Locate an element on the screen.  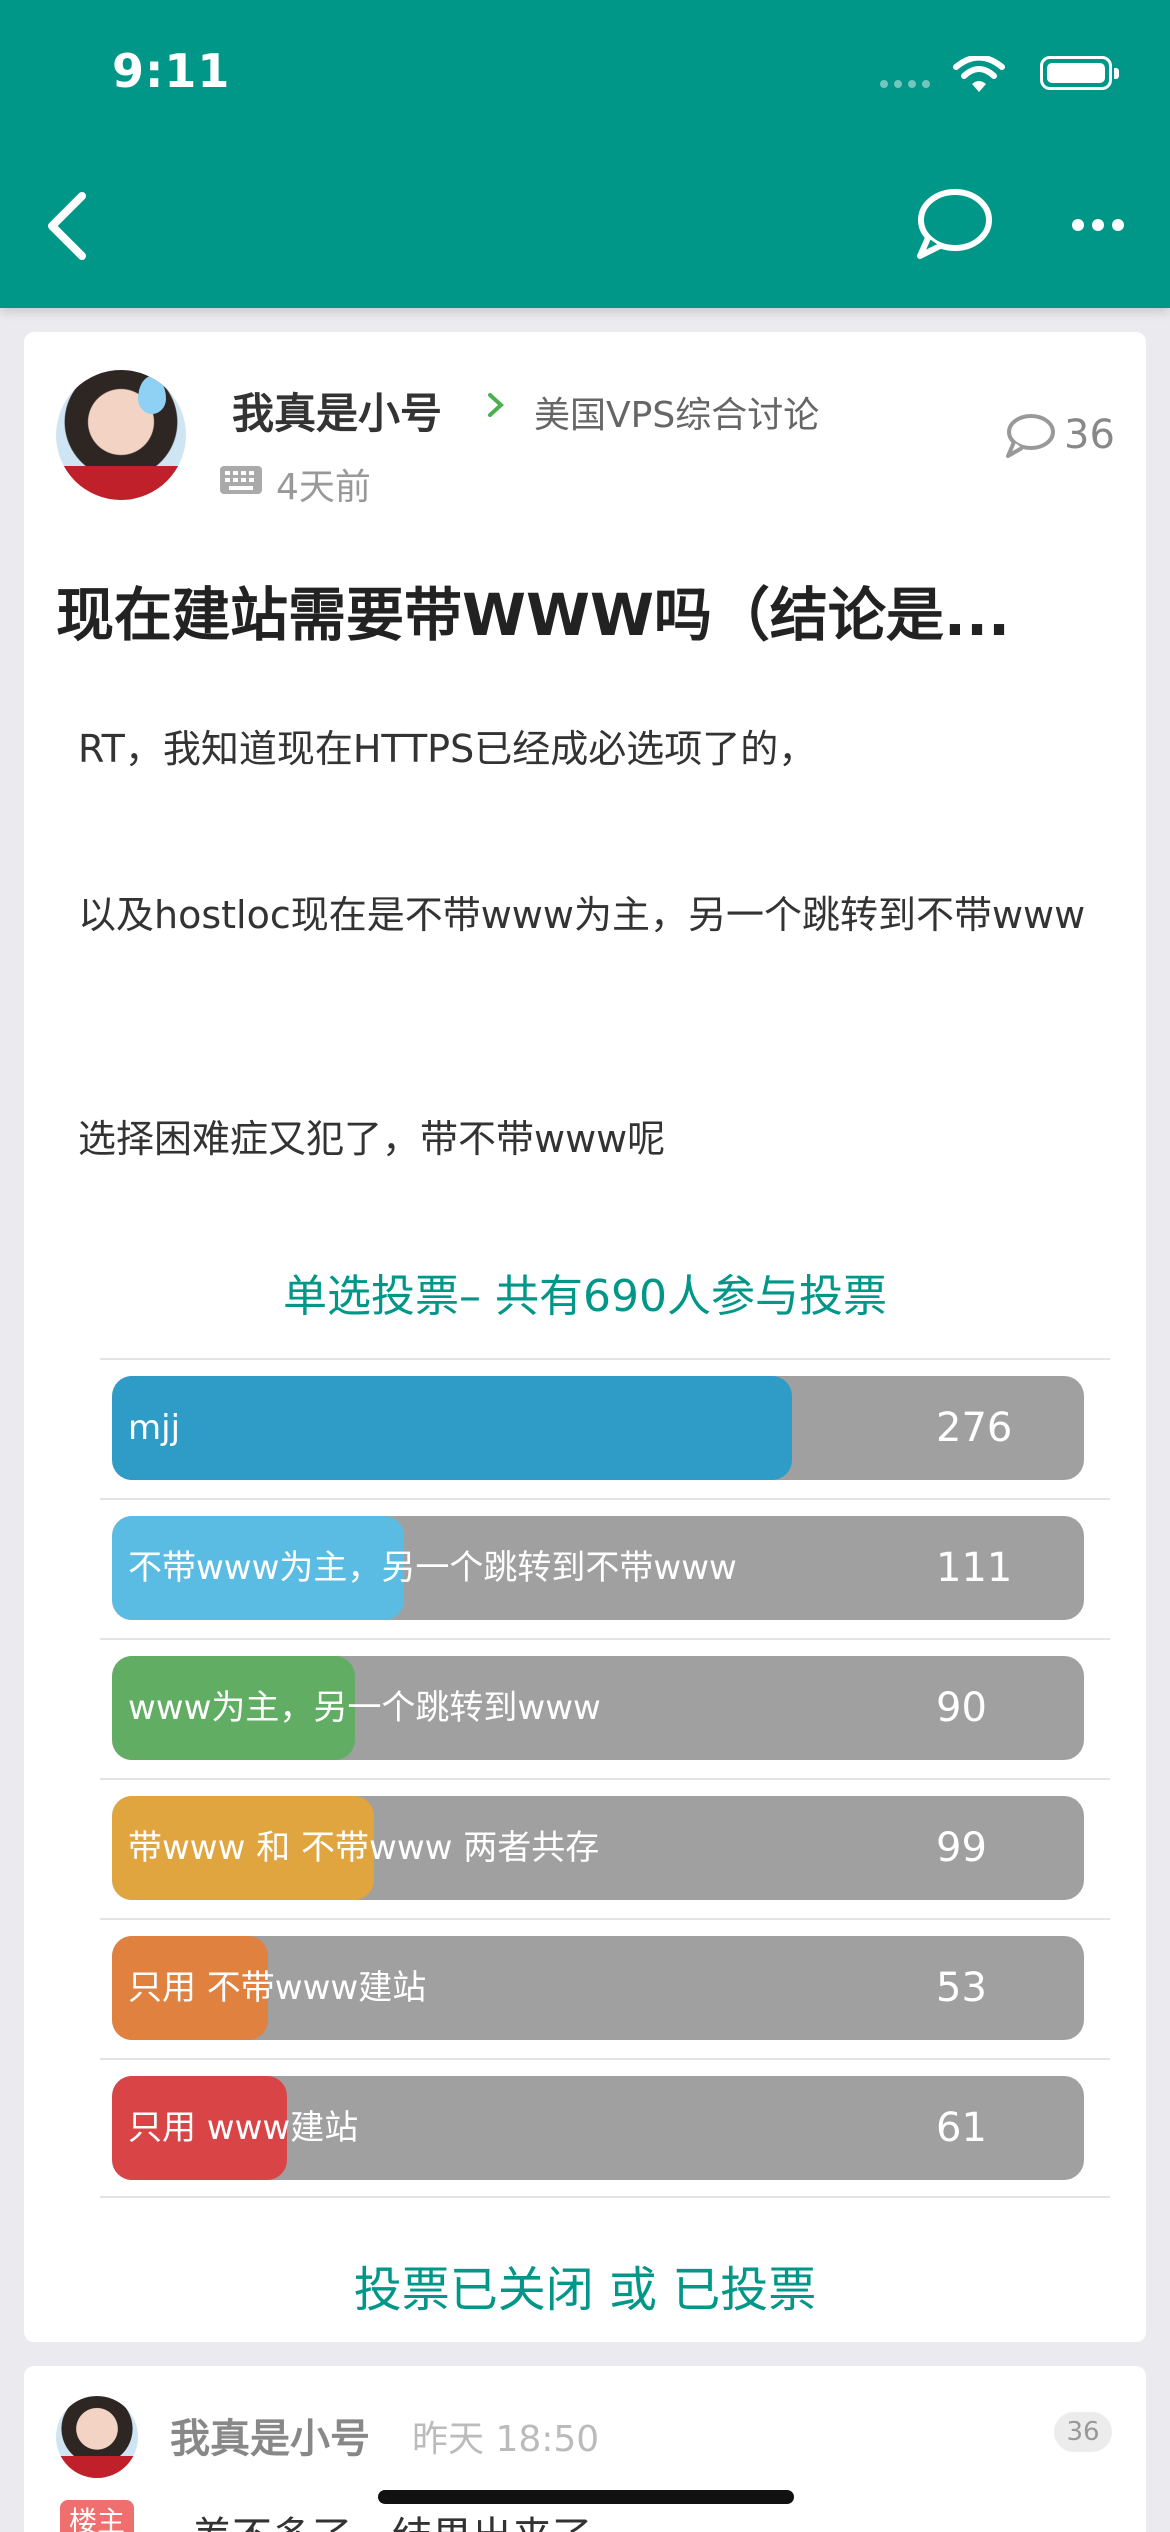
wifi-icon is located at coordinates (979, 74).